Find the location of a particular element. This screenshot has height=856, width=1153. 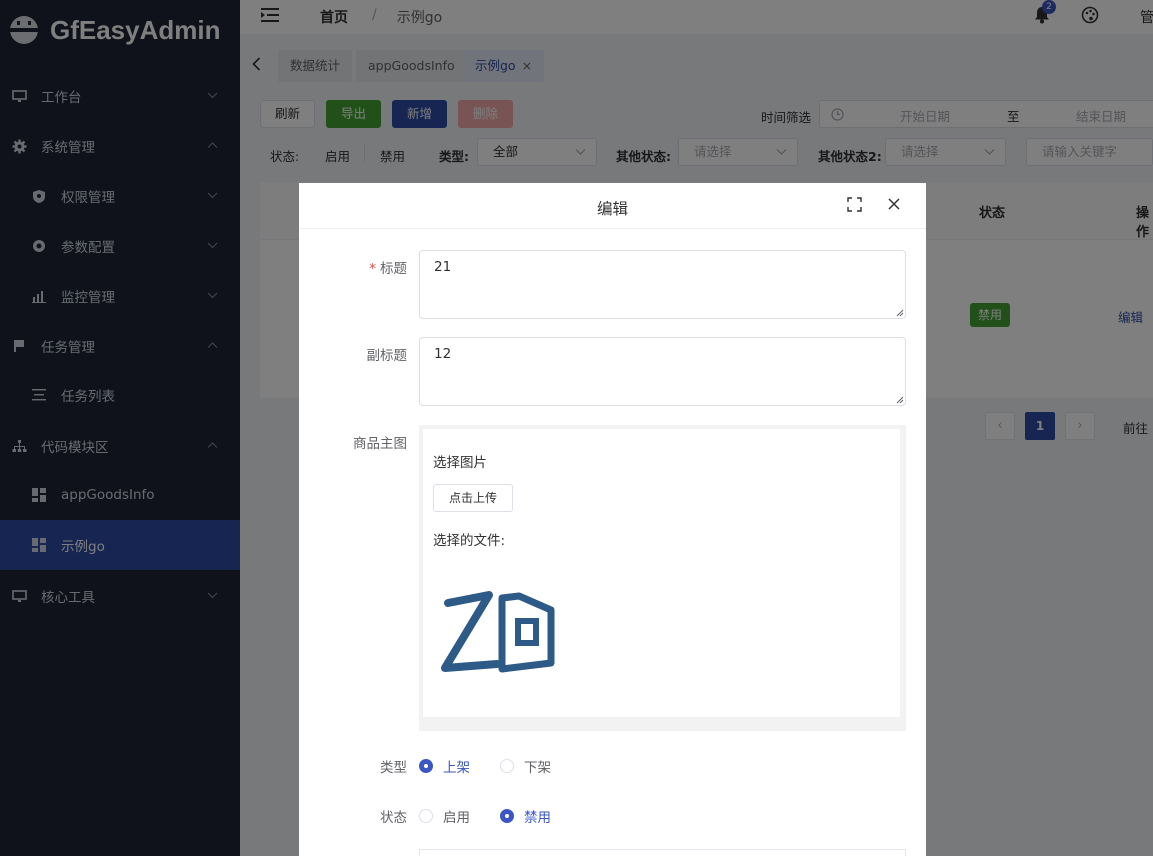

upload-inner: 选择图片 点击上传 选择的文件: is located at coordinates (661, 573).